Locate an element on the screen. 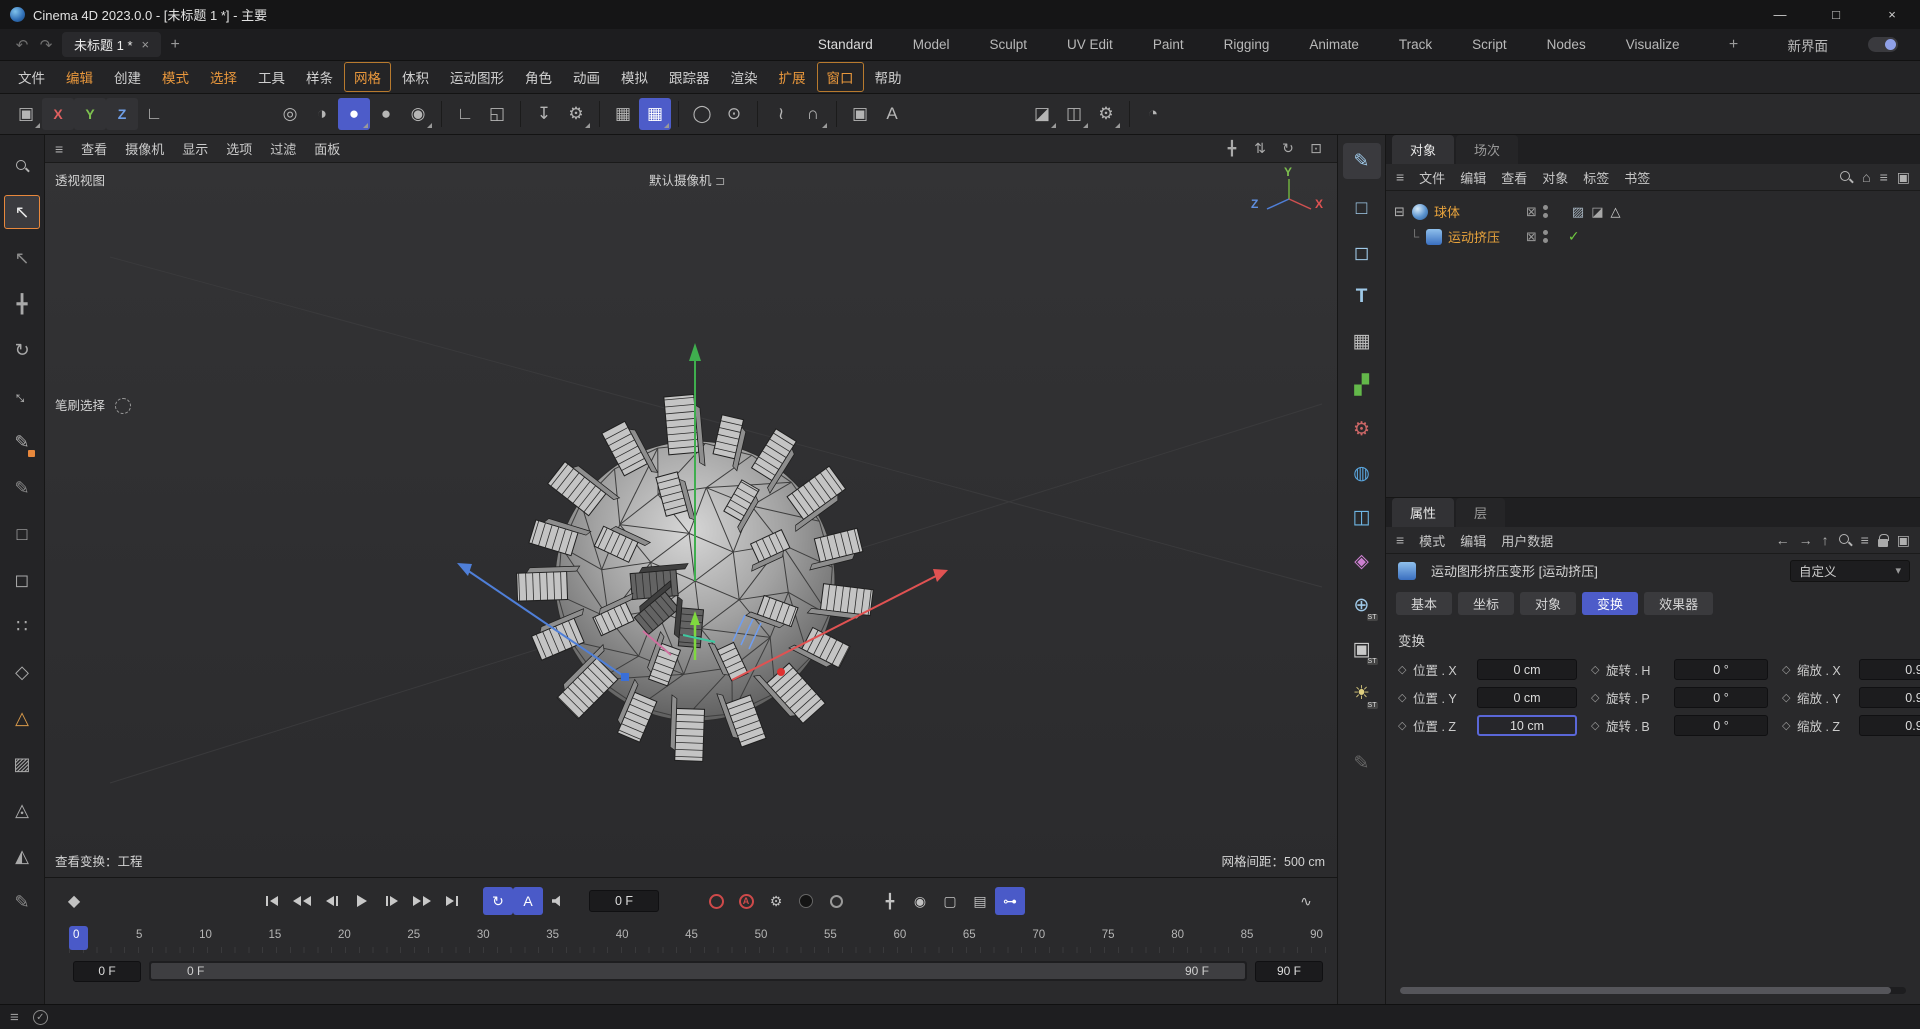 The height and width of the screenshot is (1029, 1920). menu-mode: 模式 is located at coordinates (175, 77).